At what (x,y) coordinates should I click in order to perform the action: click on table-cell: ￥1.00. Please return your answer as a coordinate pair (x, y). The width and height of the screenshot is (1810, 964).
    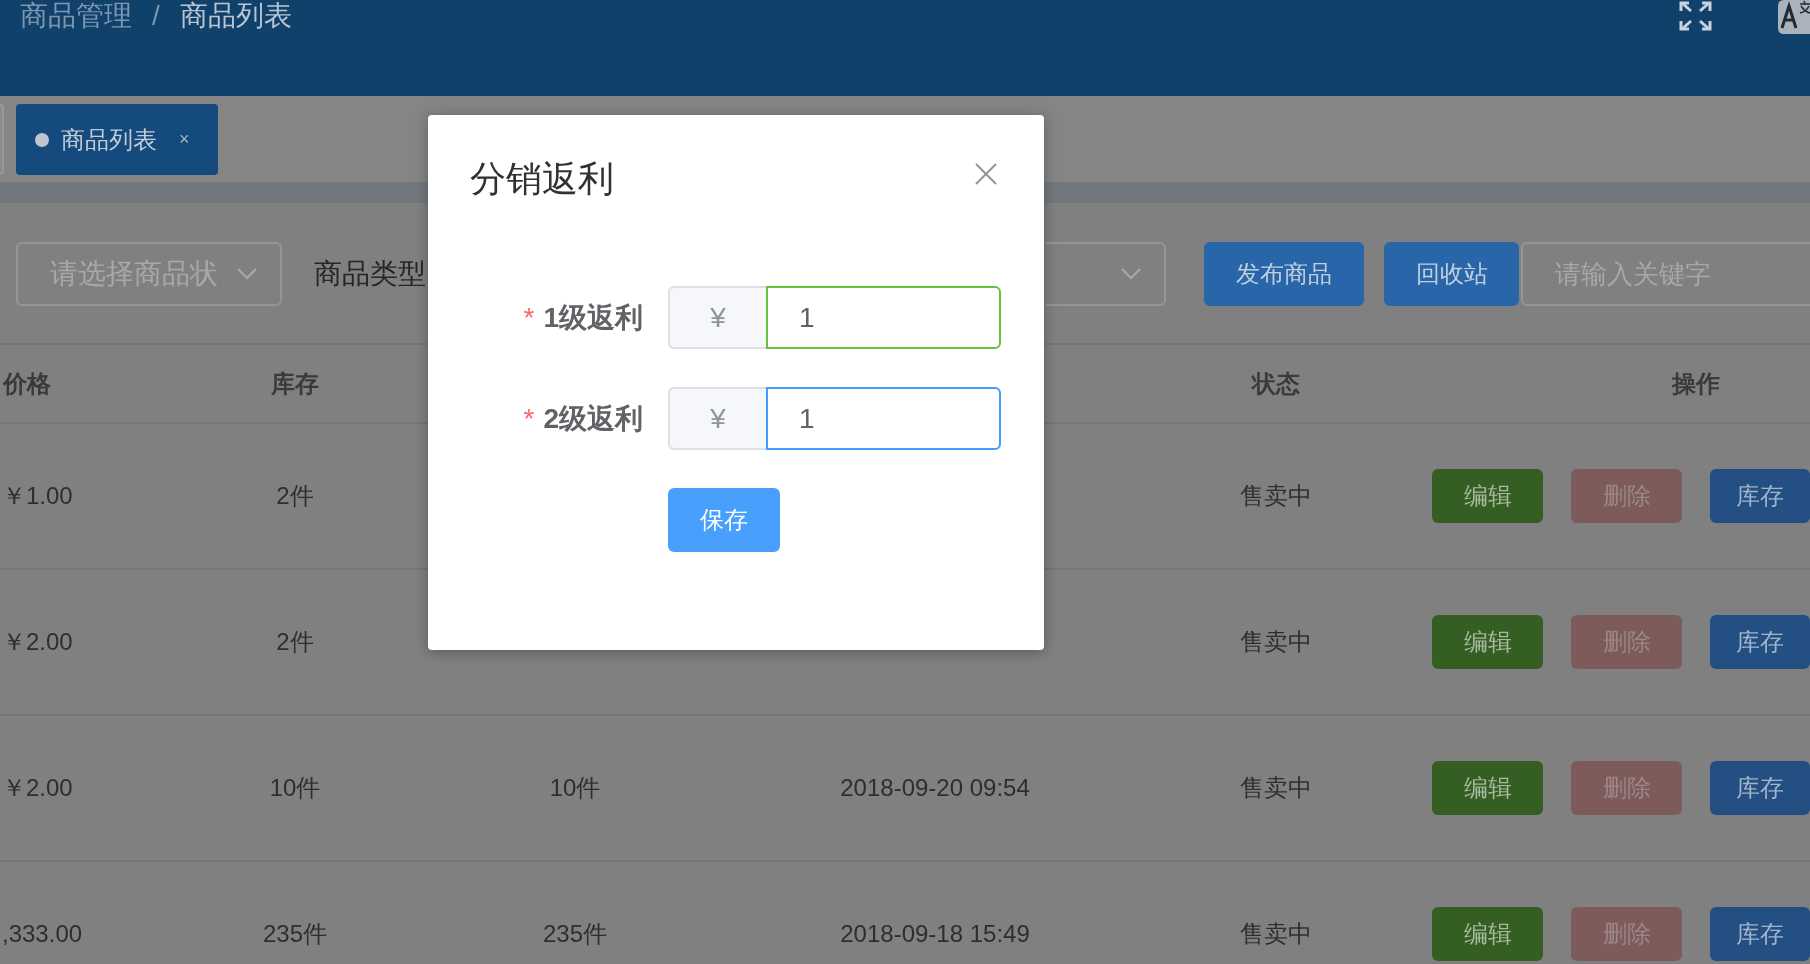
    Looking at the image, I should click on (37, 495).